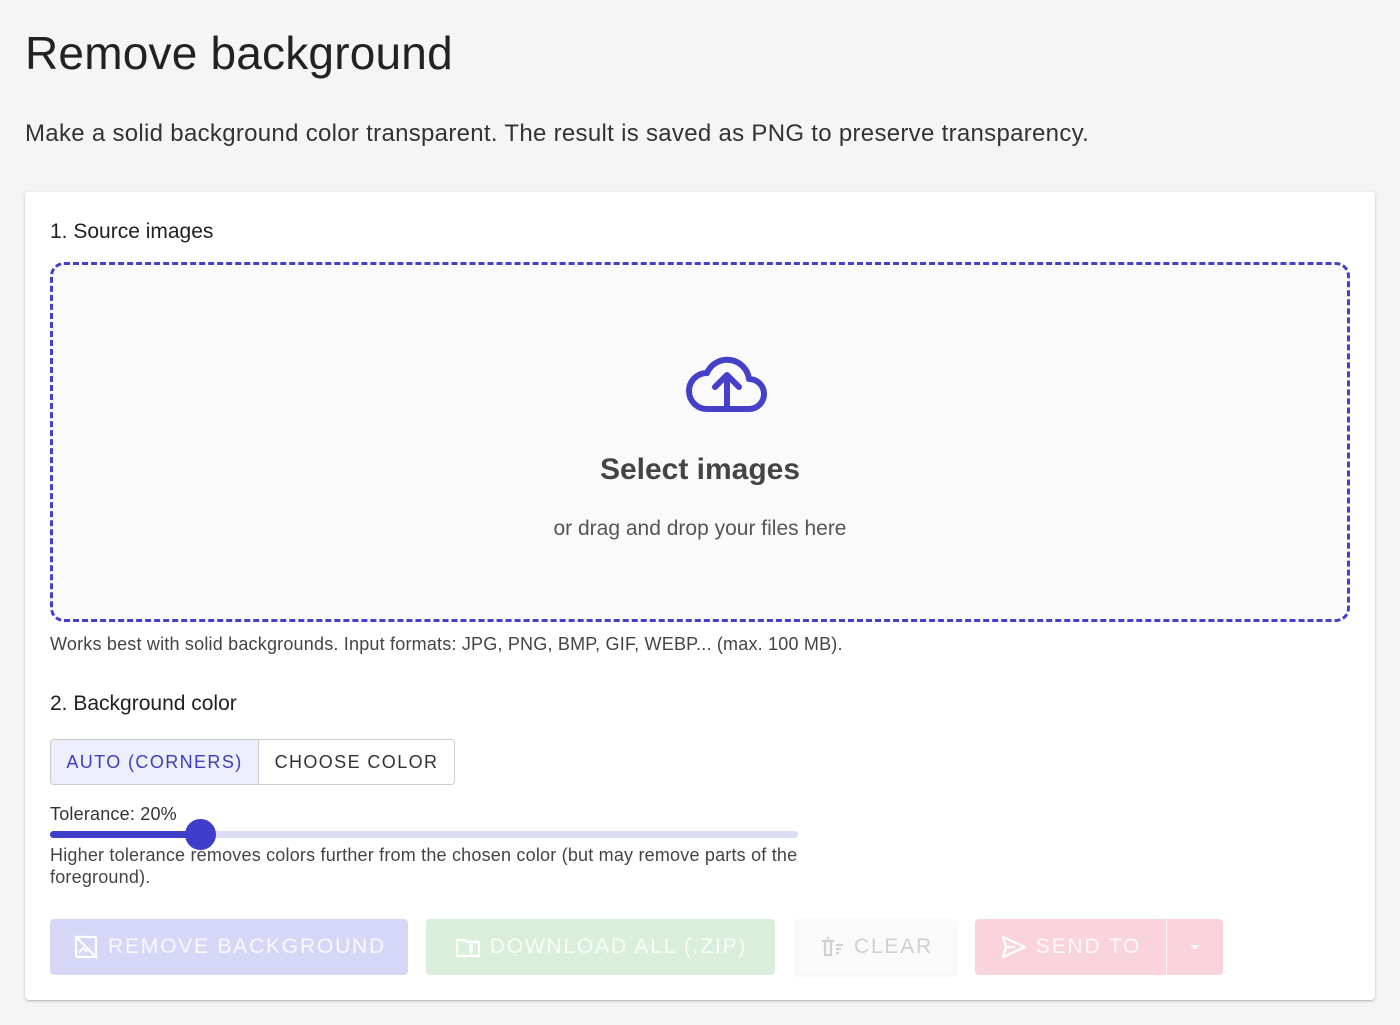 The height and width of the screenshot is (1025, 1400). What do you see at coordinates (239, 53) in the screenshot?
I see `page-title: Remove background` at bounding box center [239, 53].